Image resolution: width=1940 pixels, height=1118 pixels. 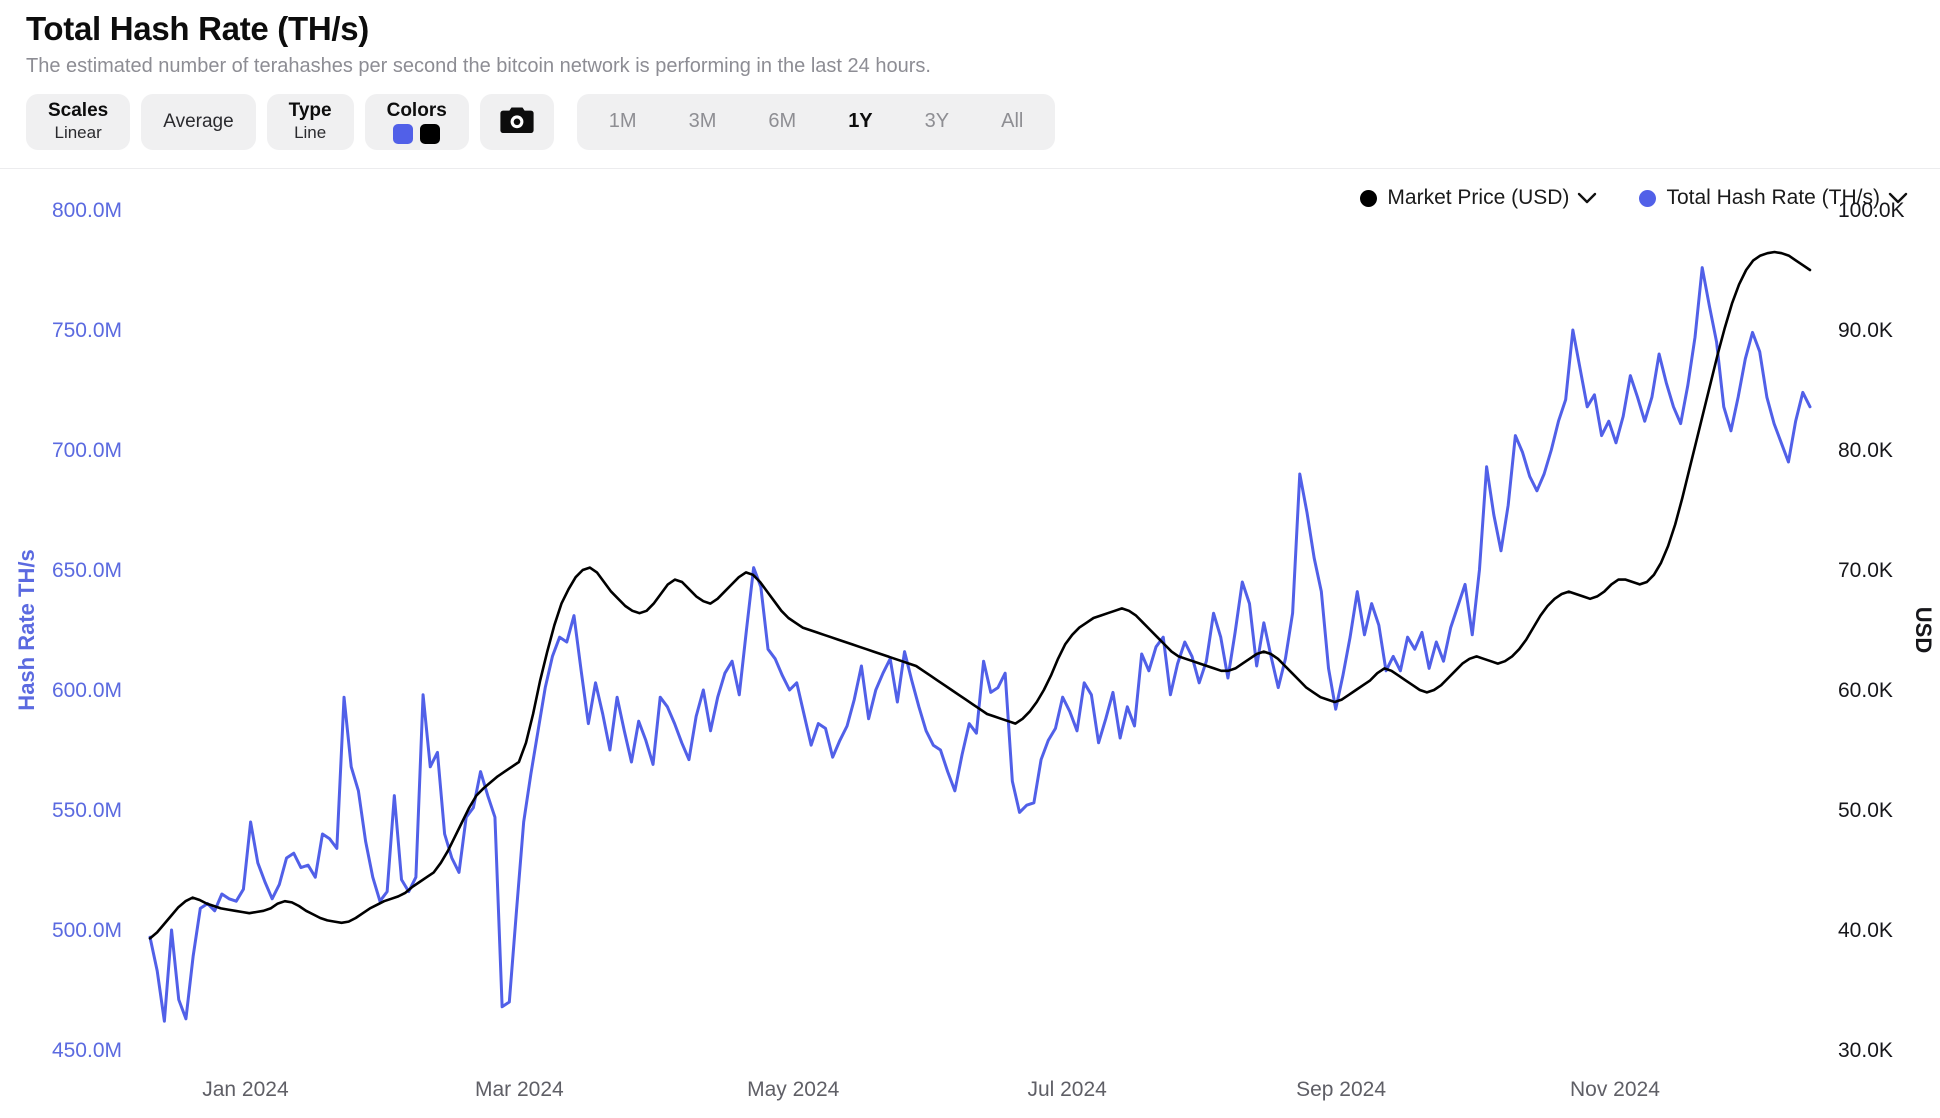 I want to click on range-button-1m: 1M, so click(x=623, y=122).